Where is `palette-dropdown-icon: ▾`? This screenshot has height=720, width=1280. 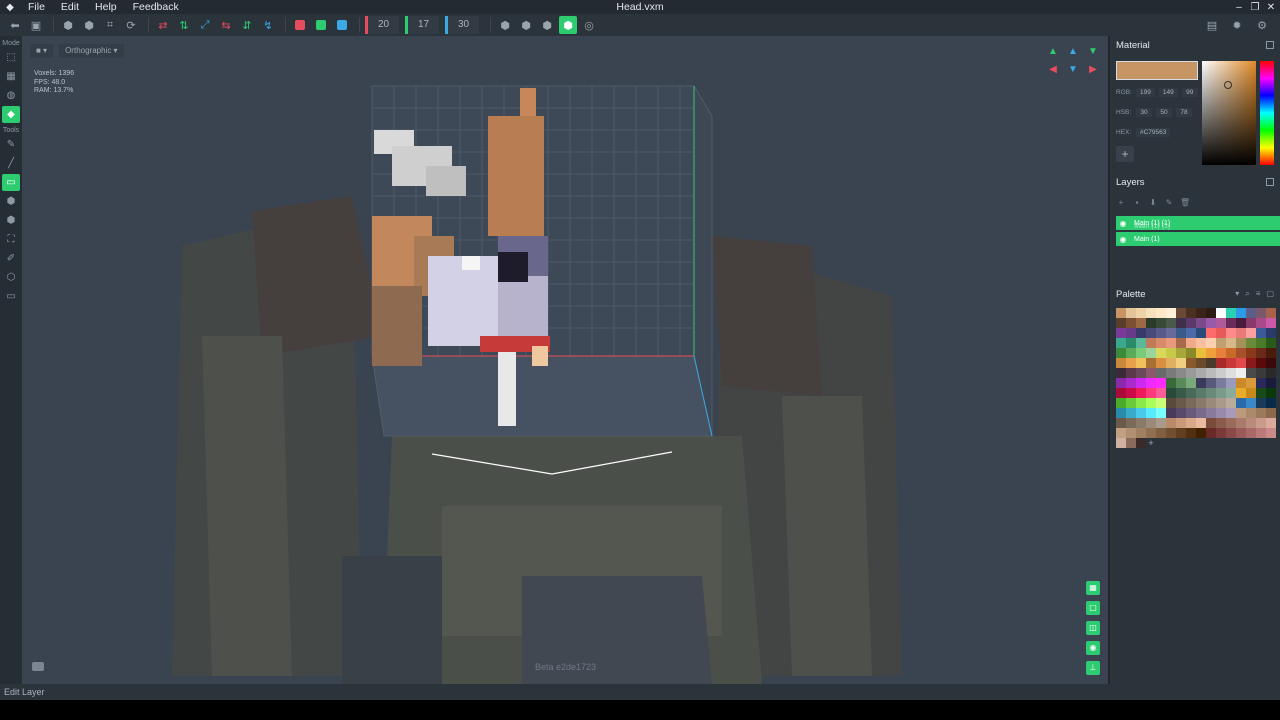
palette-dropdown-icon: ▾ is located at coordinates (1237, 294).